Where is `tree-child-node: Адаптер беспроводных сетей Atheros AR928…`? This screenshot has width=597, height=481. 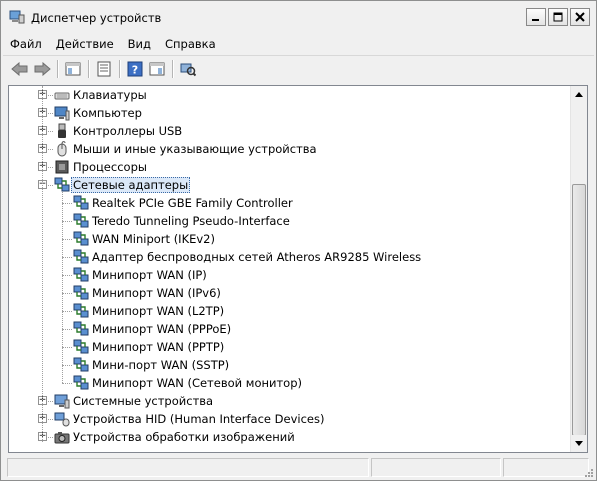
tree-child-node: Адаптер беспроводных сетей Atheros AR928… is located at coordinates (290, 257).